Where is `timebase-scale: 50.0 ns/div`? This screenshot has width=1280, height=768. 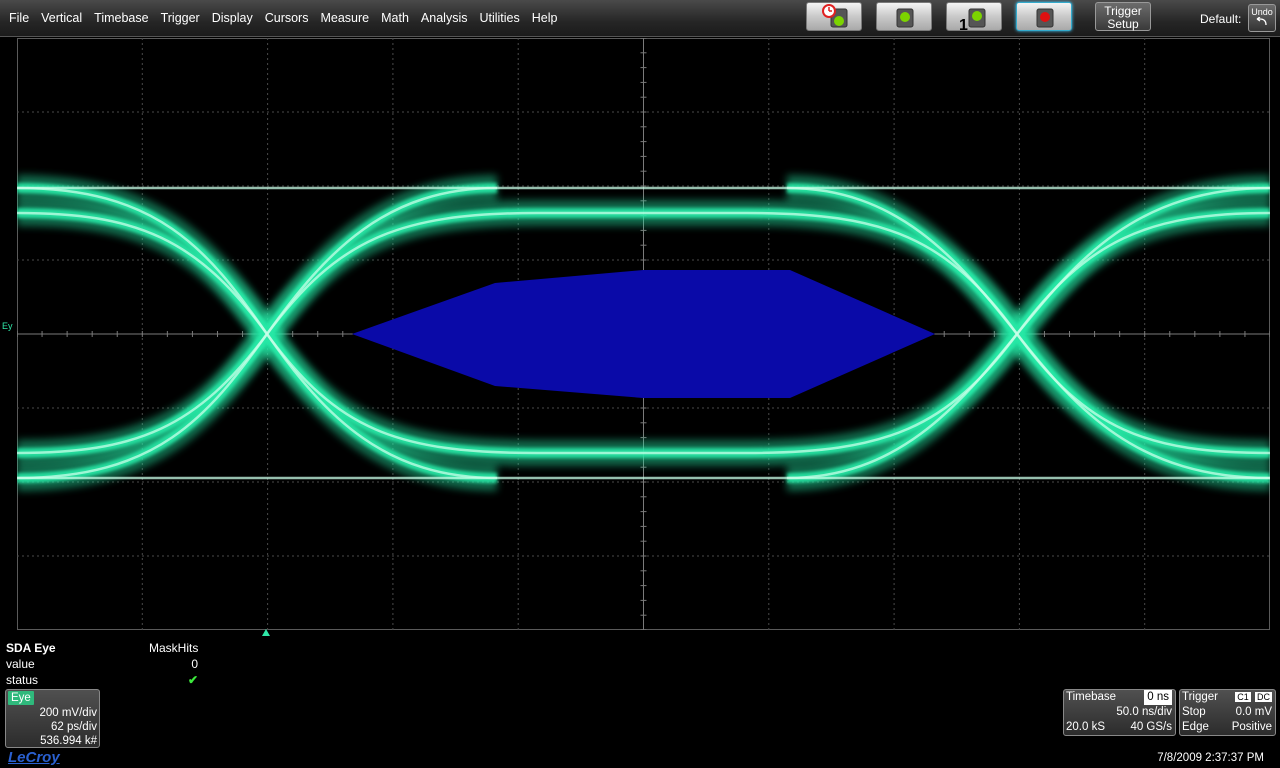 timebase-scale: 50.0 ns/div is located at coordinates (1144, 712).